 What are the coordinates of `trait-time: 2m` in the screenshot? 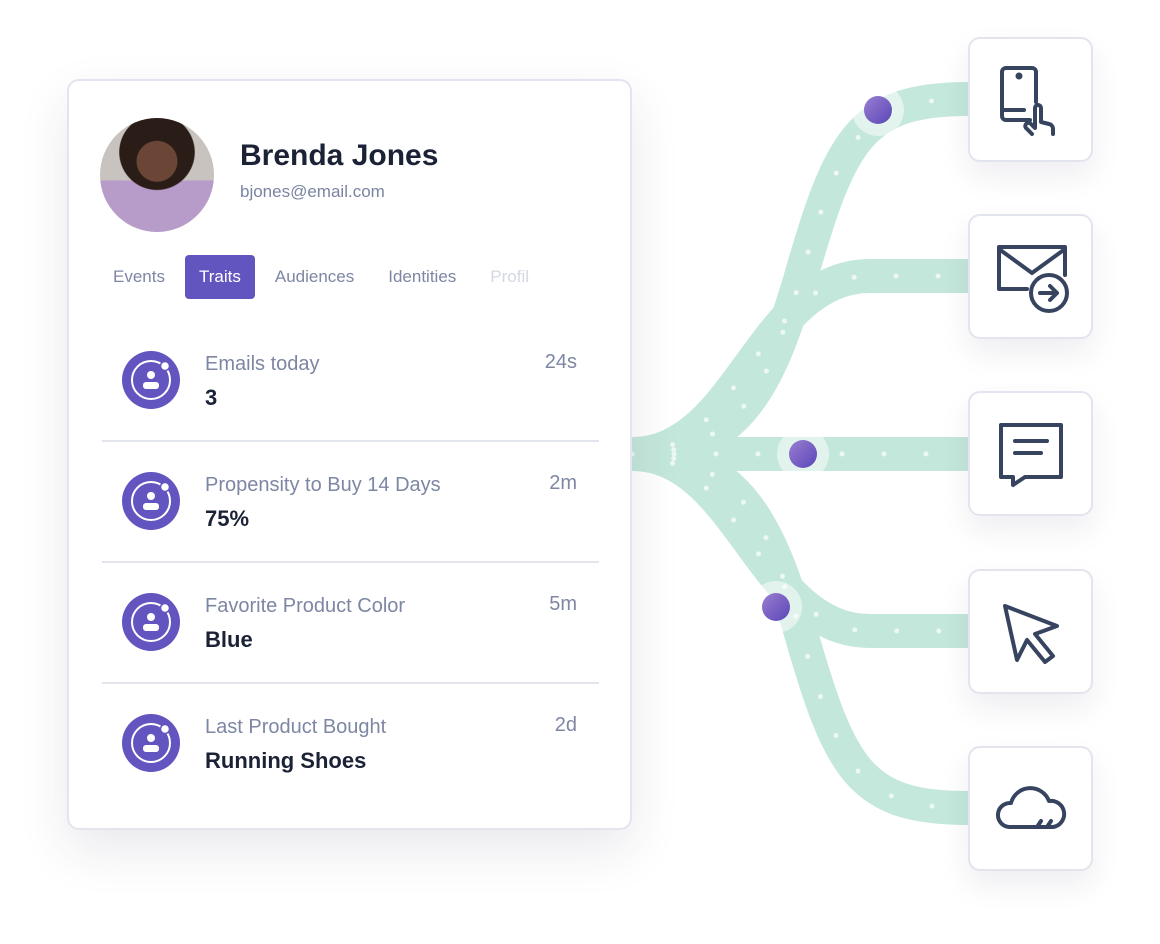 It's located at (563, 483).